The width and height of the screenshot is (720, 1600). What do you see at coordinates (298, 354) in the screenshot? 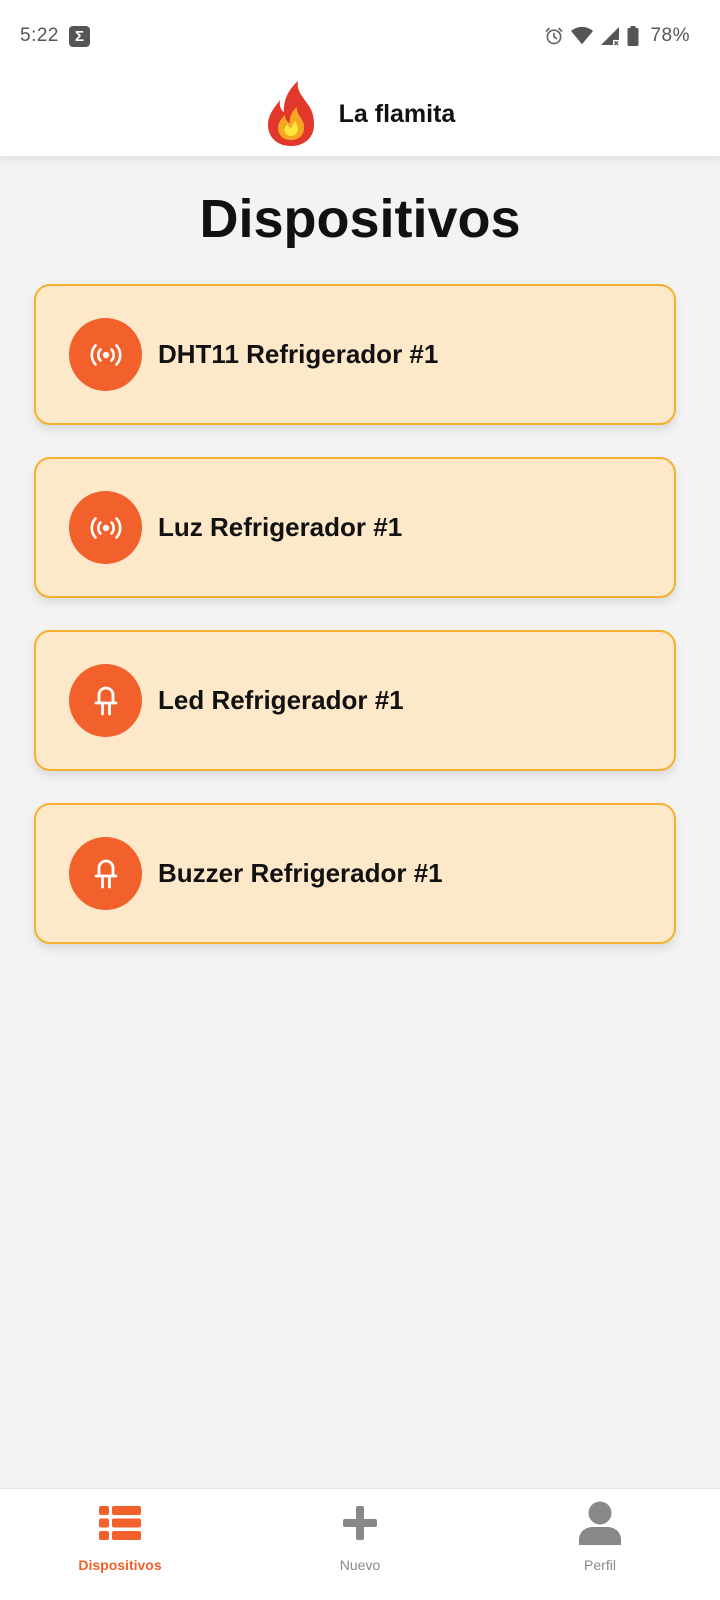
I see `device-name: DHT11 Refrigerador #1` at bounding box center [298, 354].